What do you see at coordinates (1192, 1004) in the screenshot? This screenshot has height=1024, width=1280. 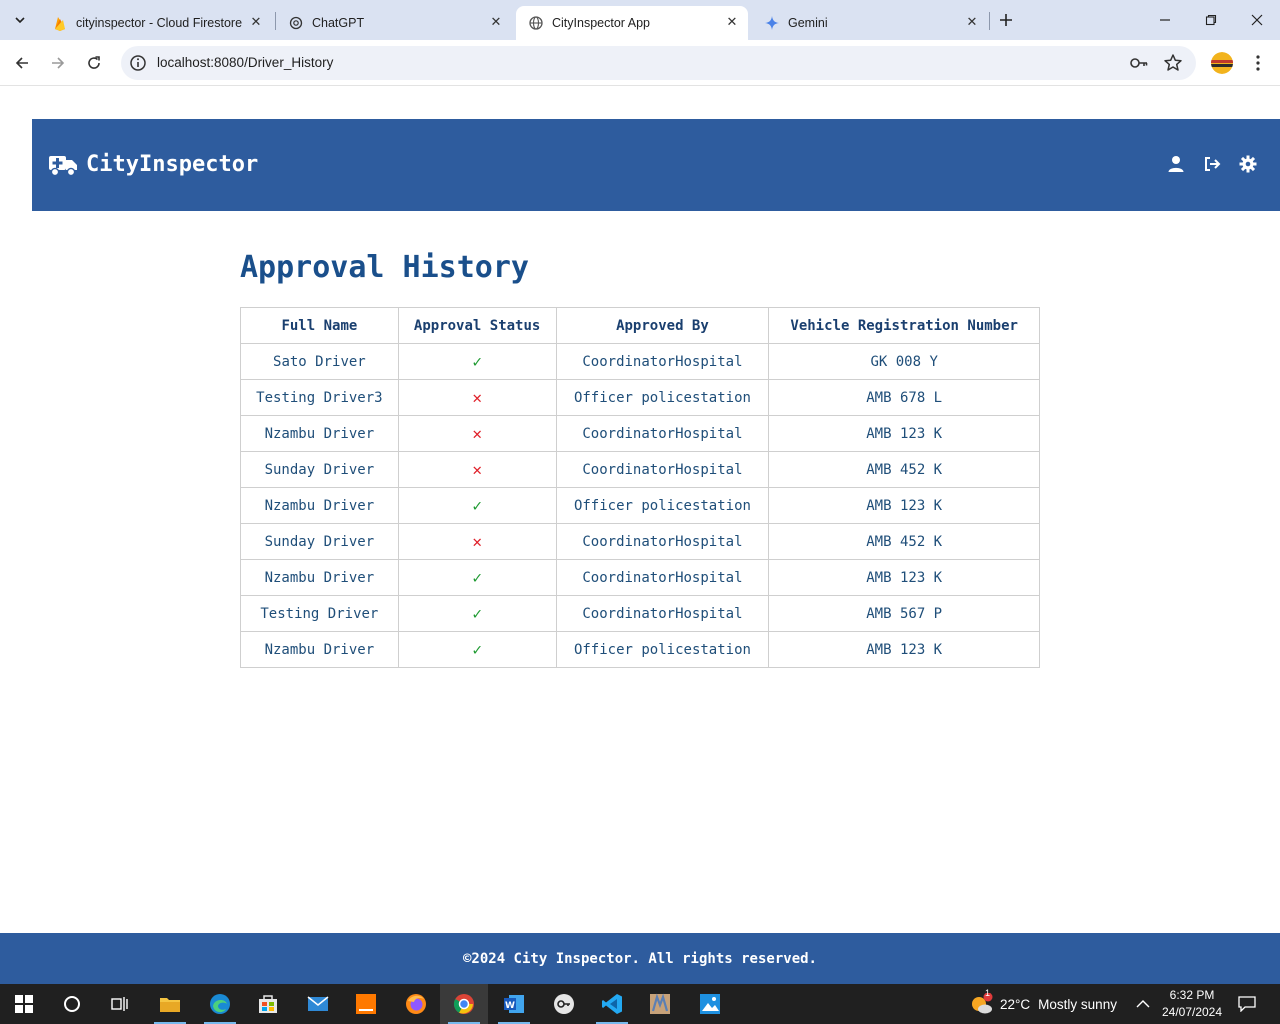 I see `system-clock: 6:32 PM 24/07/2024` at bounding box center [1192, 1004].